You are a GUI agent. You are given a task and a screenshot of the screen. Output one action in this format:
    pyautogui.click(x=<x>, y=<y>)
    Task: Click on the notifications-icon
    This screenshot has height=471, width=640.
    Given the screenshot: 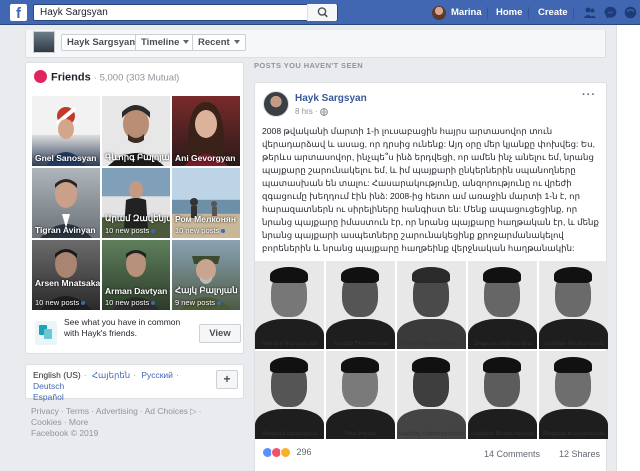 What is the action you would take?
    pyautogui.click(x=630, y=12)
    